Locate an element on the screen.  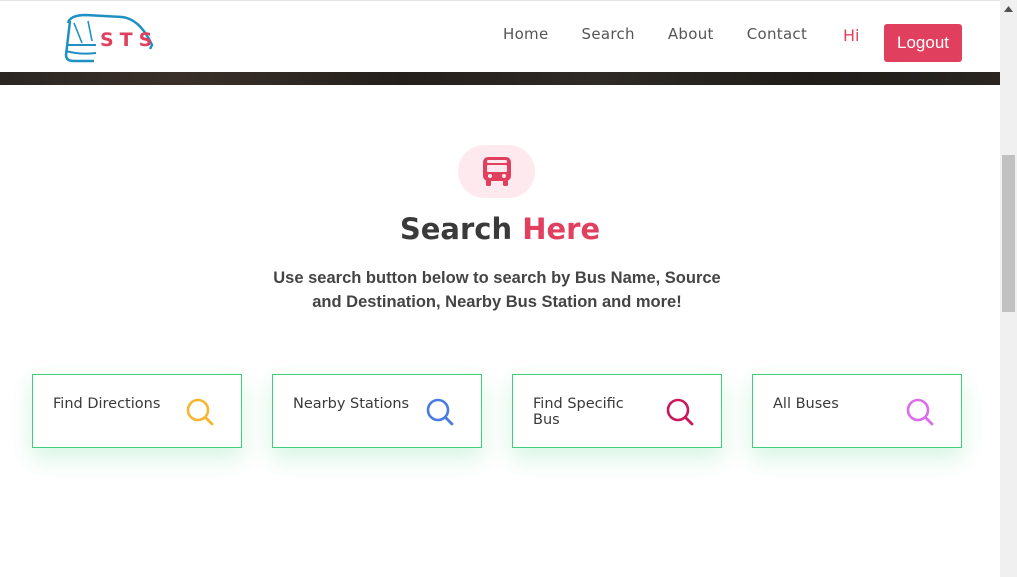
card-label: Find Directions is located at coordinates (107, 404).